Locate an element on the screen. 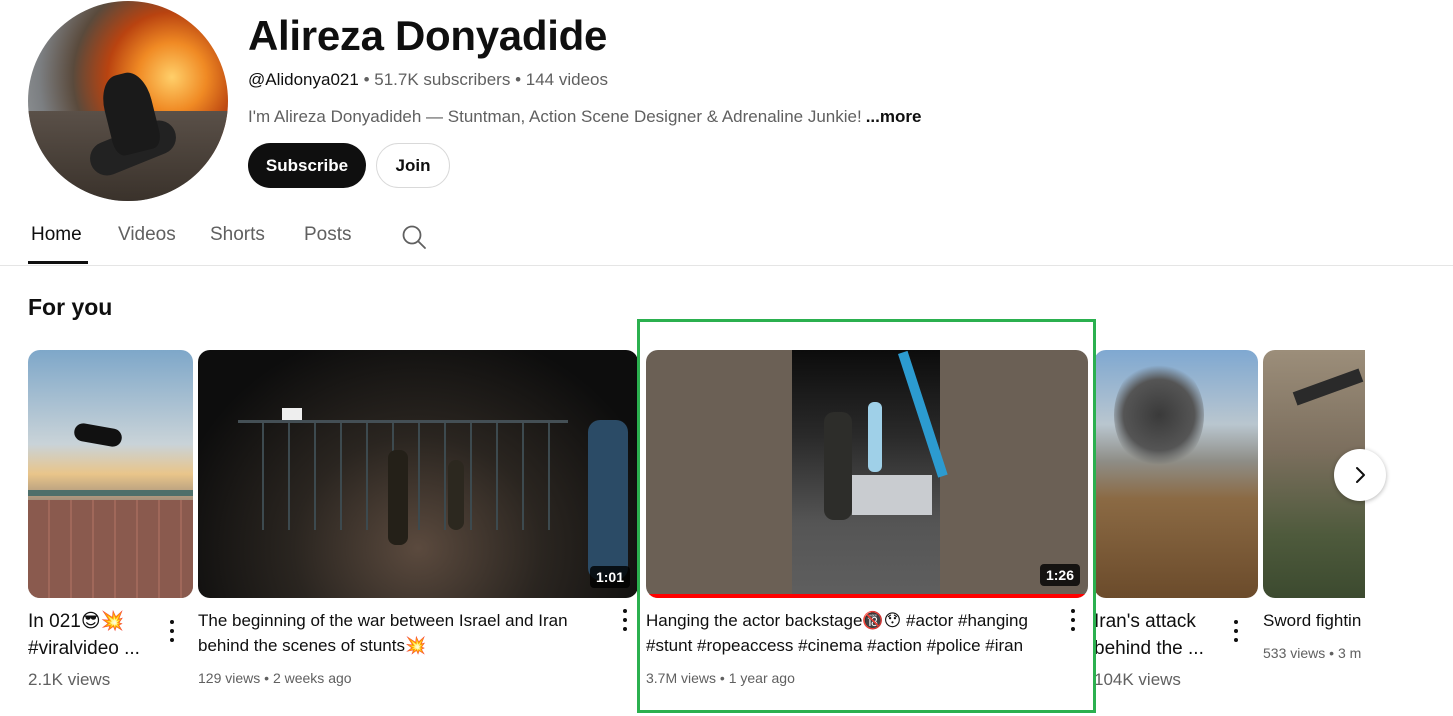  video-views: 3.7M views is located at coordinates (681, 678).